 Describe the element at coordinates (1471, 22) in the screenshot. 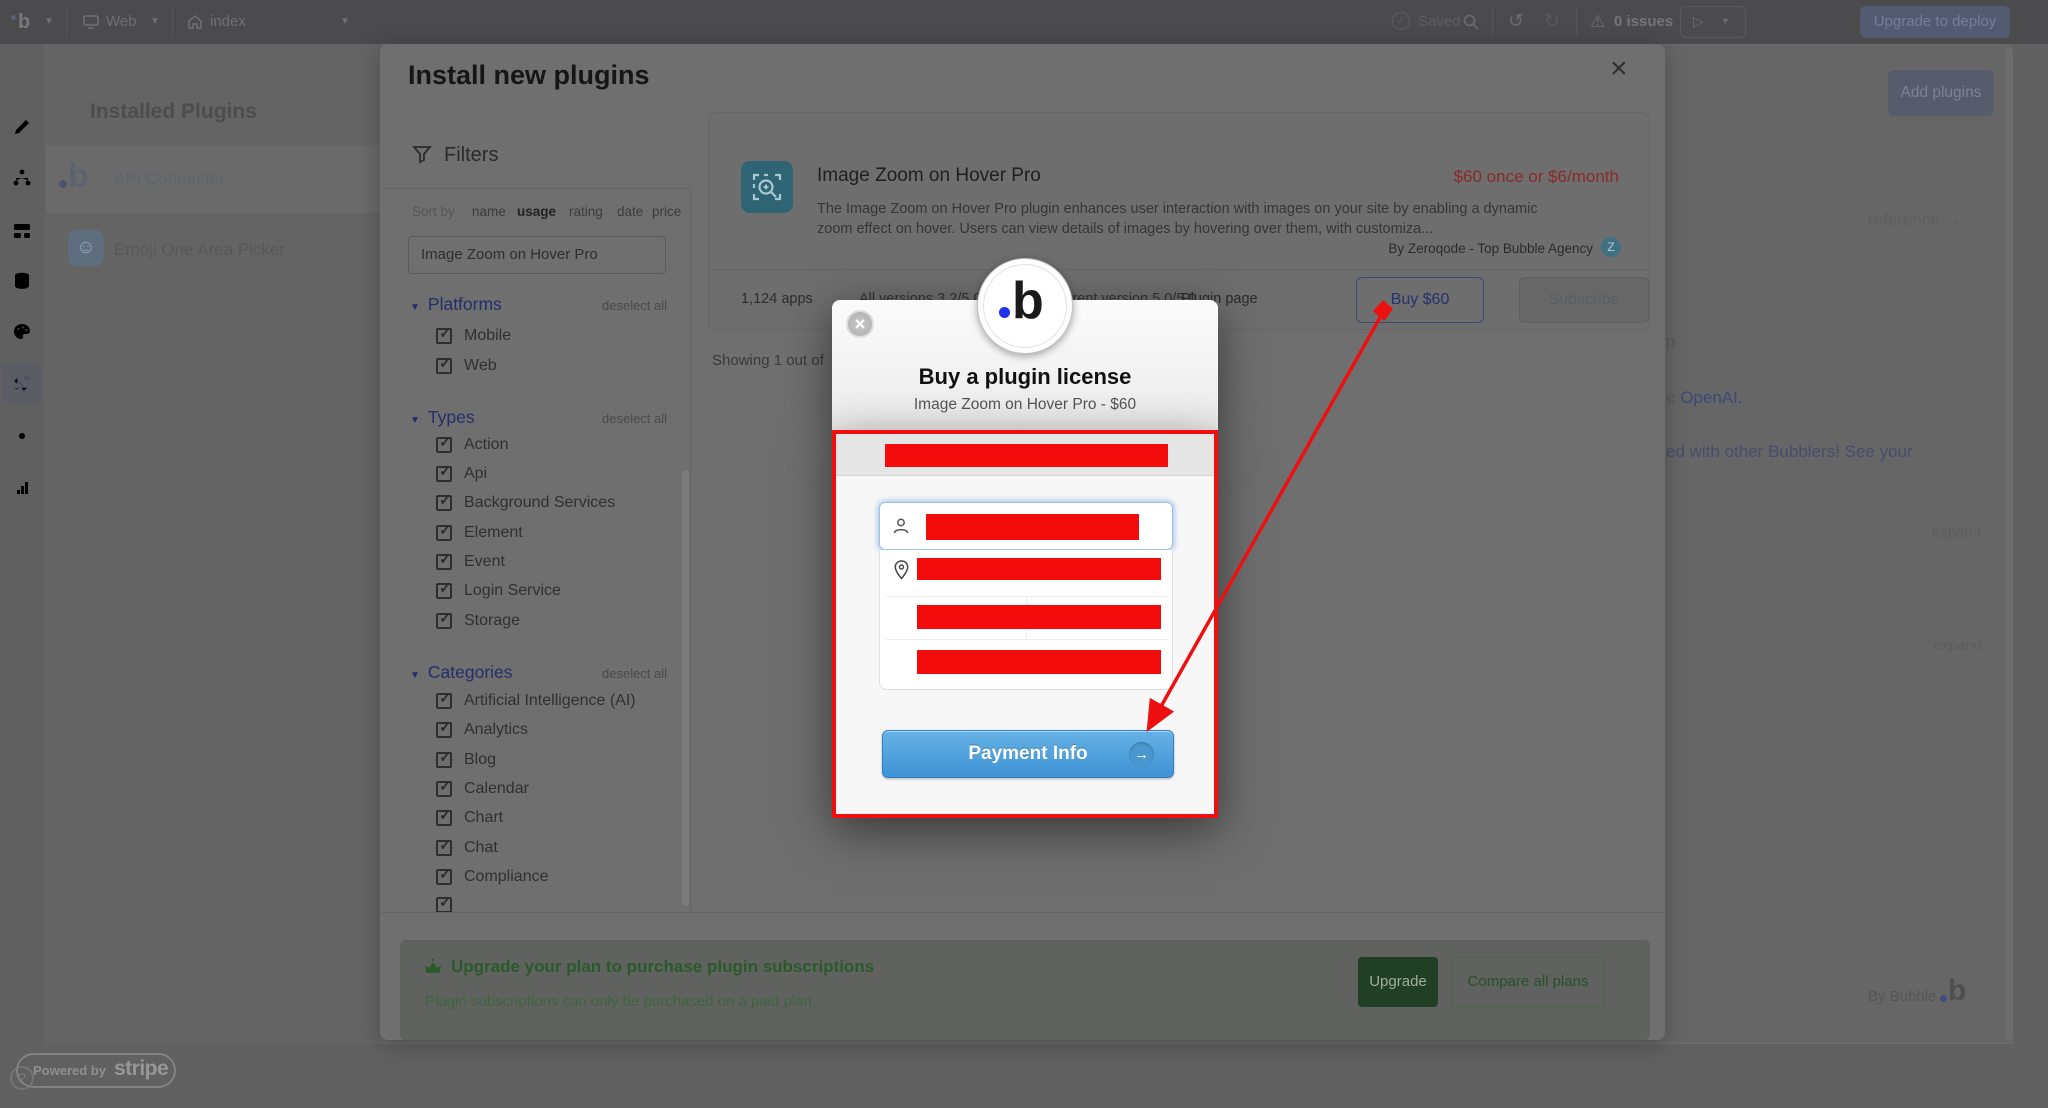

I see `search-icon` at that location.